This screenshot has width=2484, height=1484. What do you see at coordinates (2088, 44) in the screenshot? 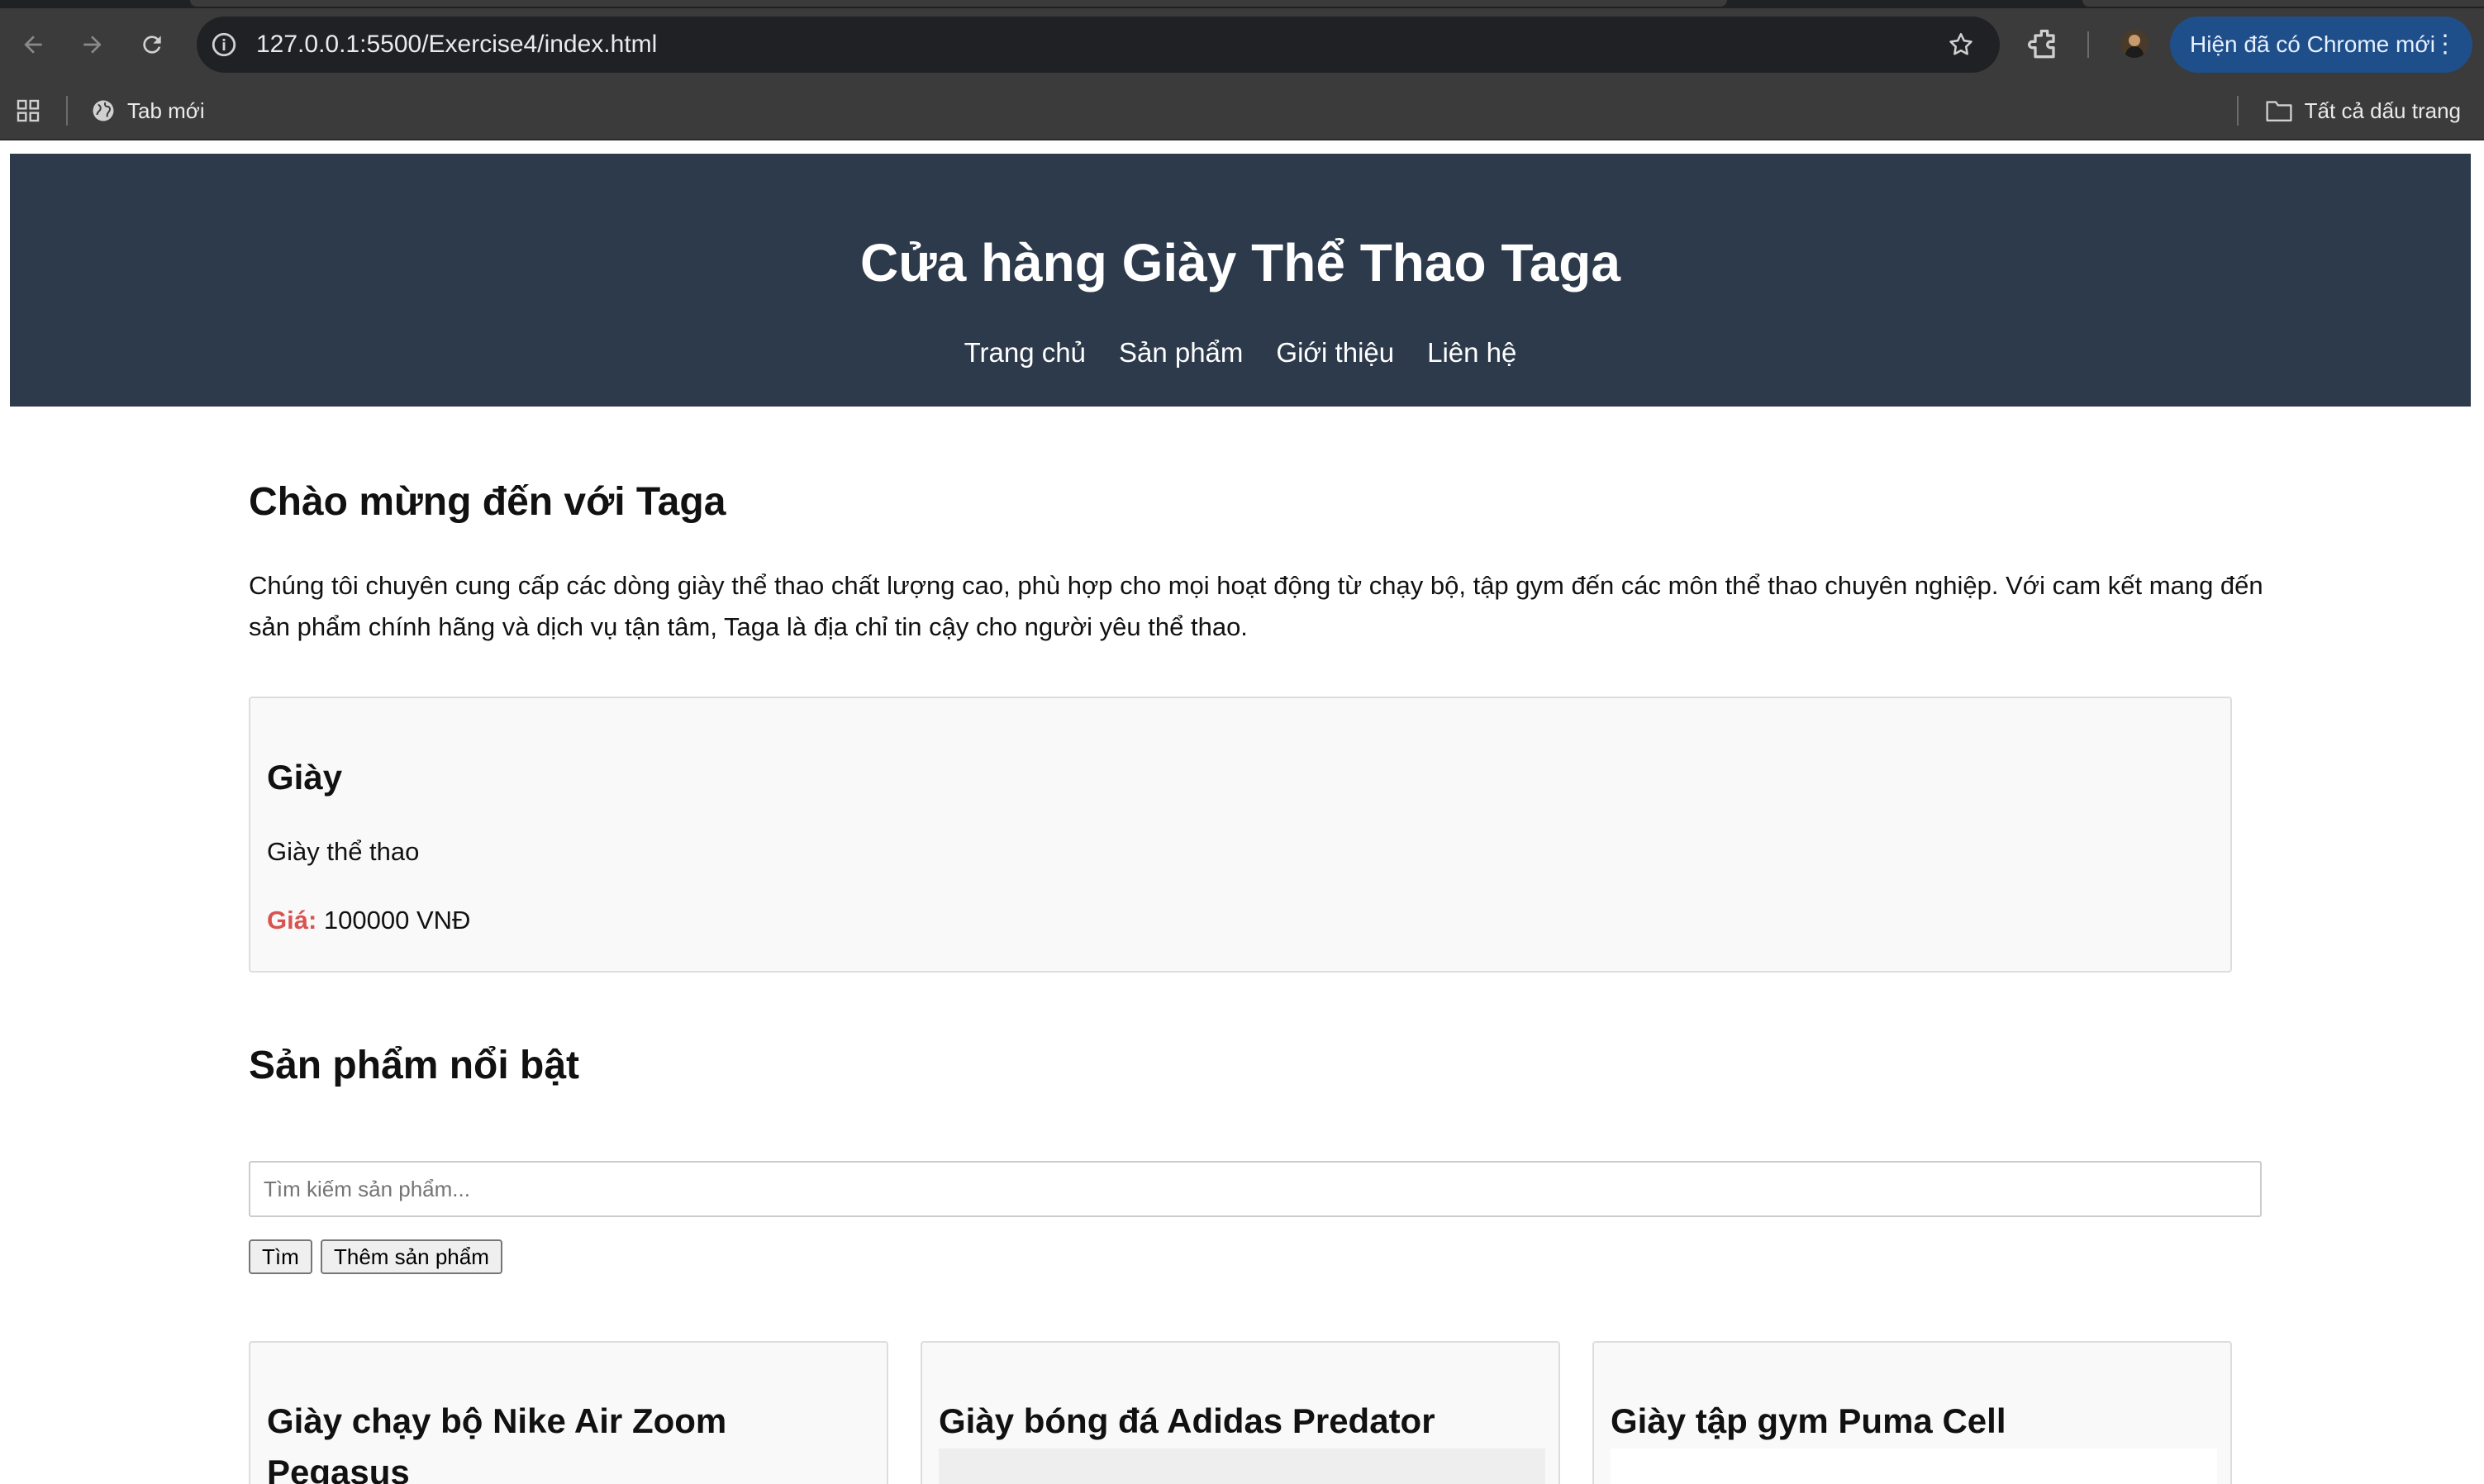
I see `toolbar-divider` at bounding box center [2088, 44].